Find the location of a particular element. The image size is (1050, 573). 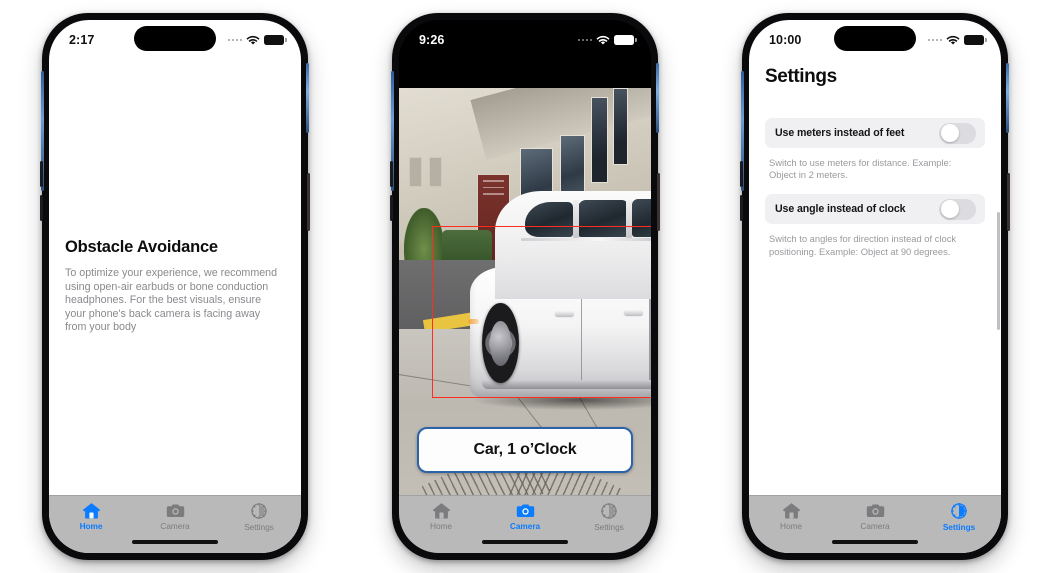

toggle-use-angle is located at coordinates (957, 209).